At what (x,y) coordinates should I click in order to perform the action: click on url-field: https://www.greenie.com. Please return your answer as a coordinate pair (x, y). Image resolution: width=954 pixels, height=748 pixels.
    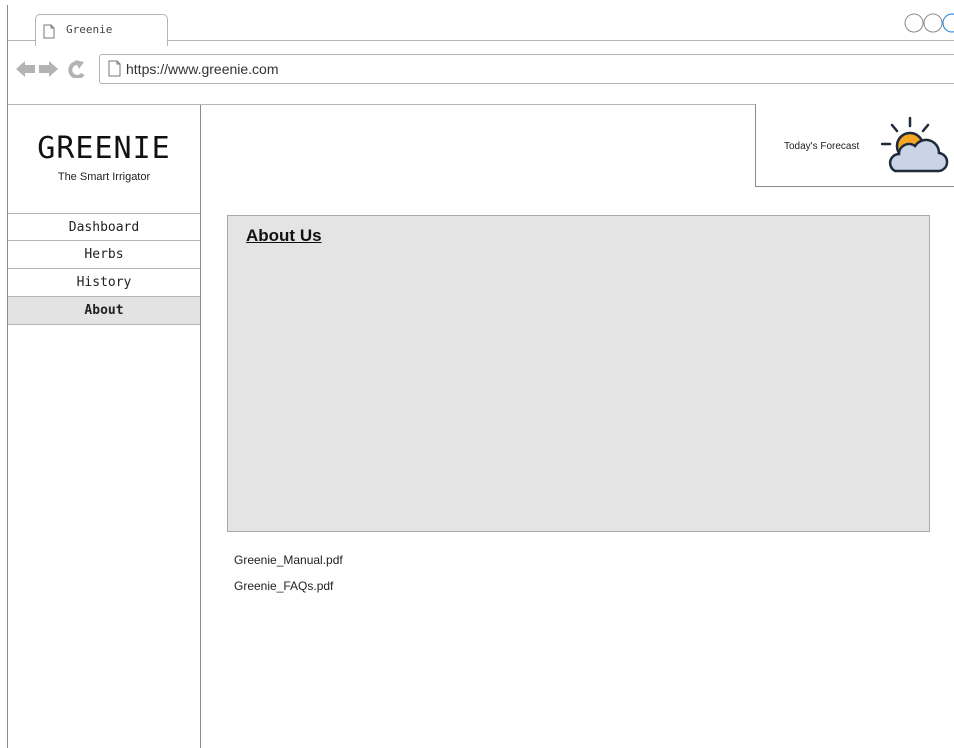
    Looking at the image, I should click on (526, 69).